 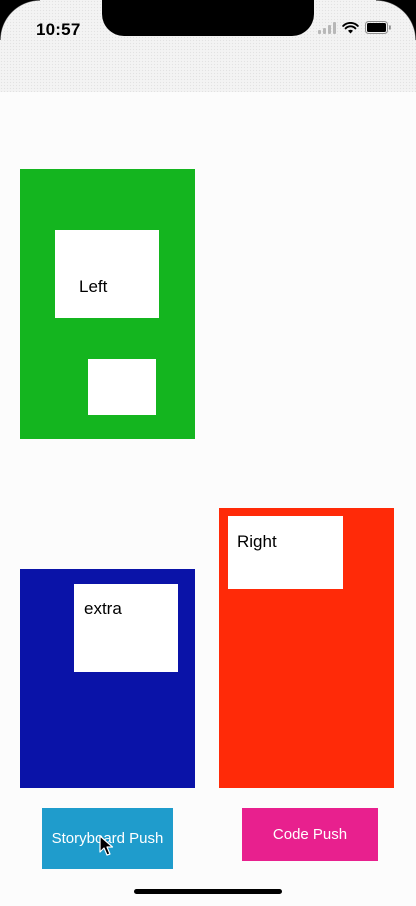 I want to click on status-time: 10:57, so click(x=58, y=29).